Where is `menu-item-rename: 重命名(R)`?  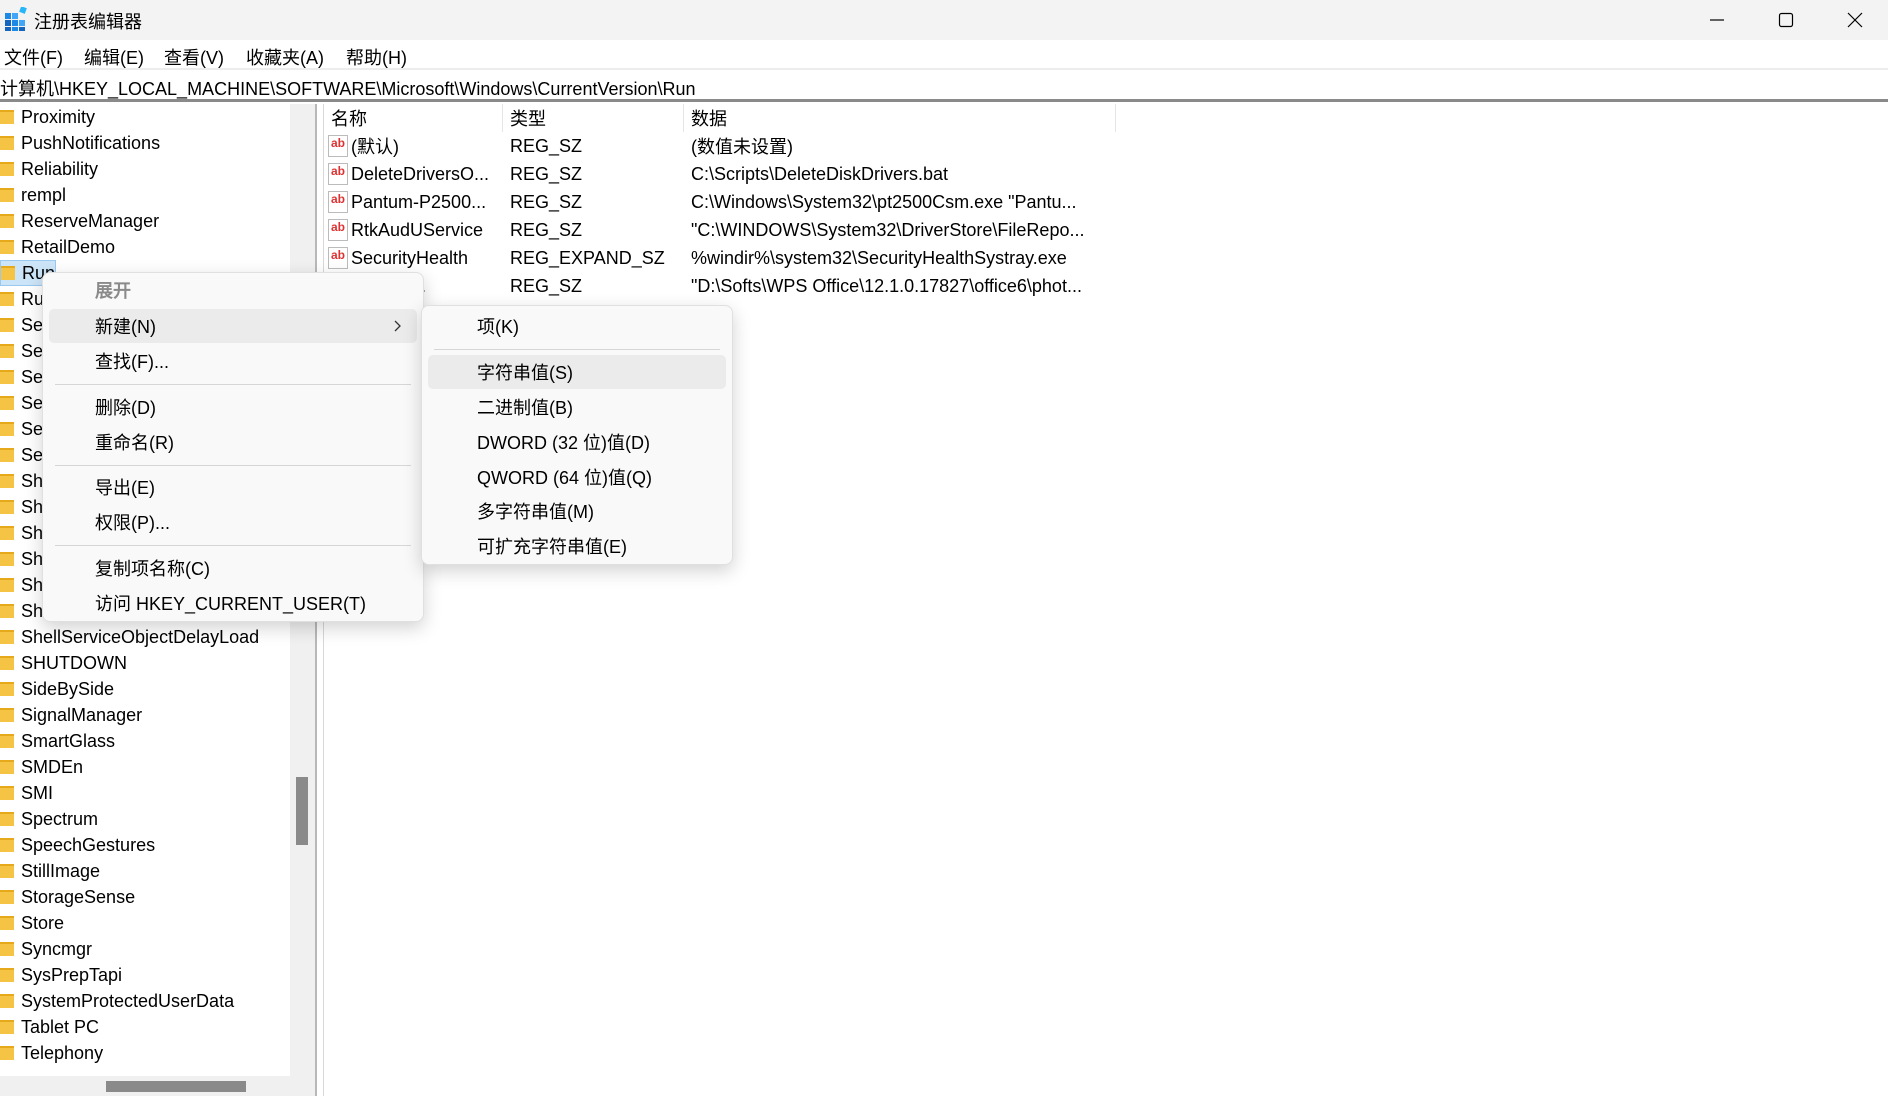 menu-item-rename: 重命名(R) is located at coordinates (233, 442).